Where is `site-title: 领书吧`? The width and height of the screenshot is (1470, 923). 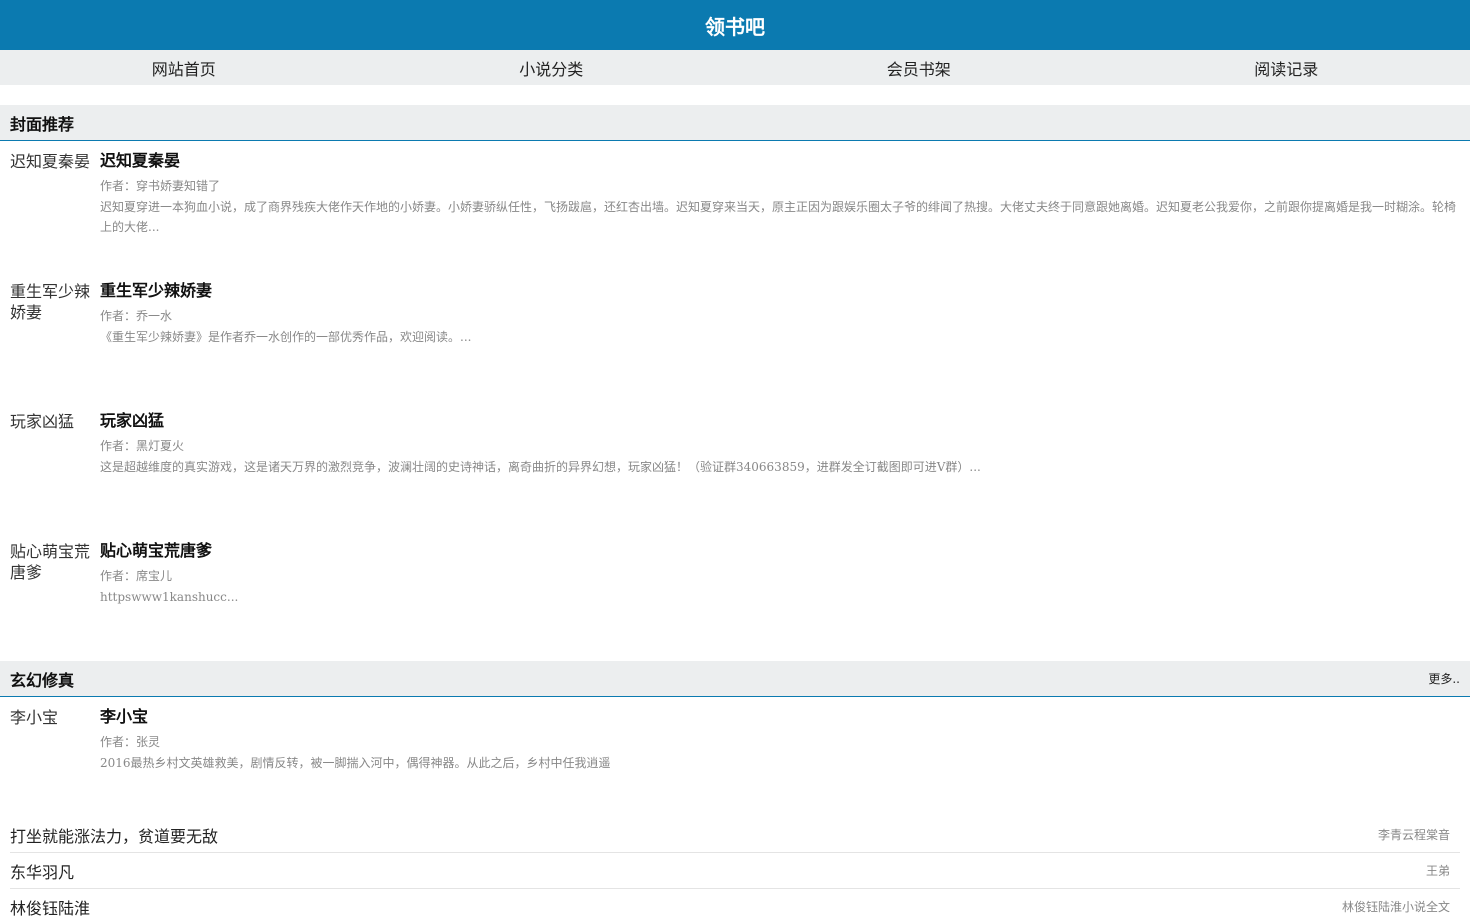 site-title: 领书吧 is located at coordinates (735, 25).